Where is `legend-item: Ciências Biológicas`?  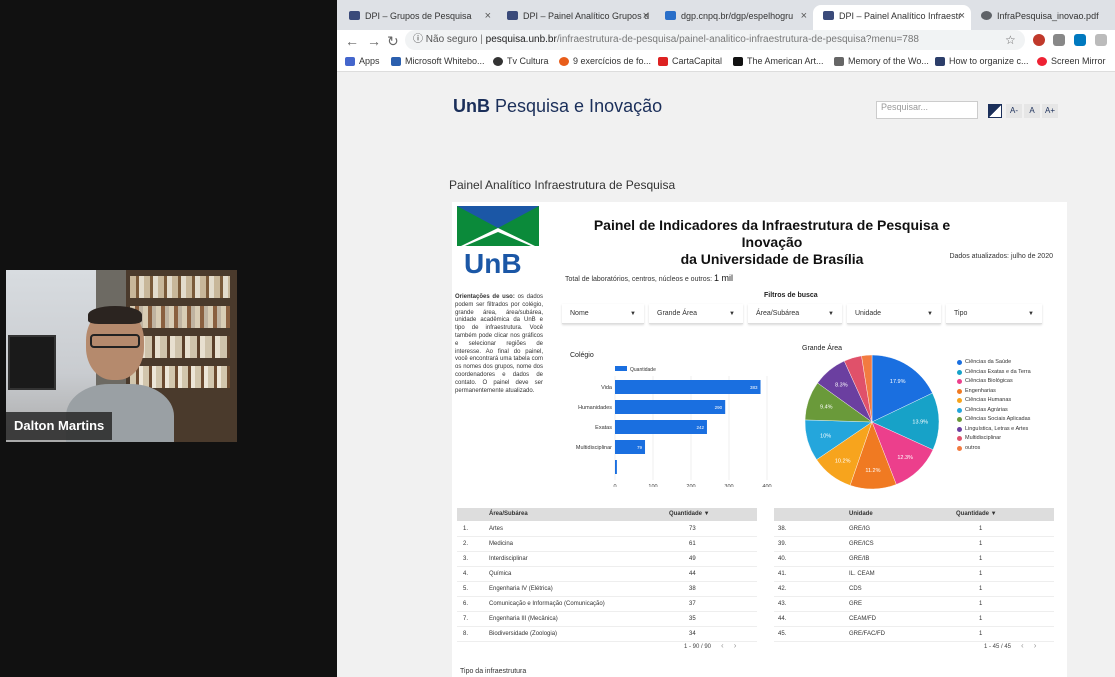 legend-item: Ciências Biológicas is located at coordinates (1009, 381).